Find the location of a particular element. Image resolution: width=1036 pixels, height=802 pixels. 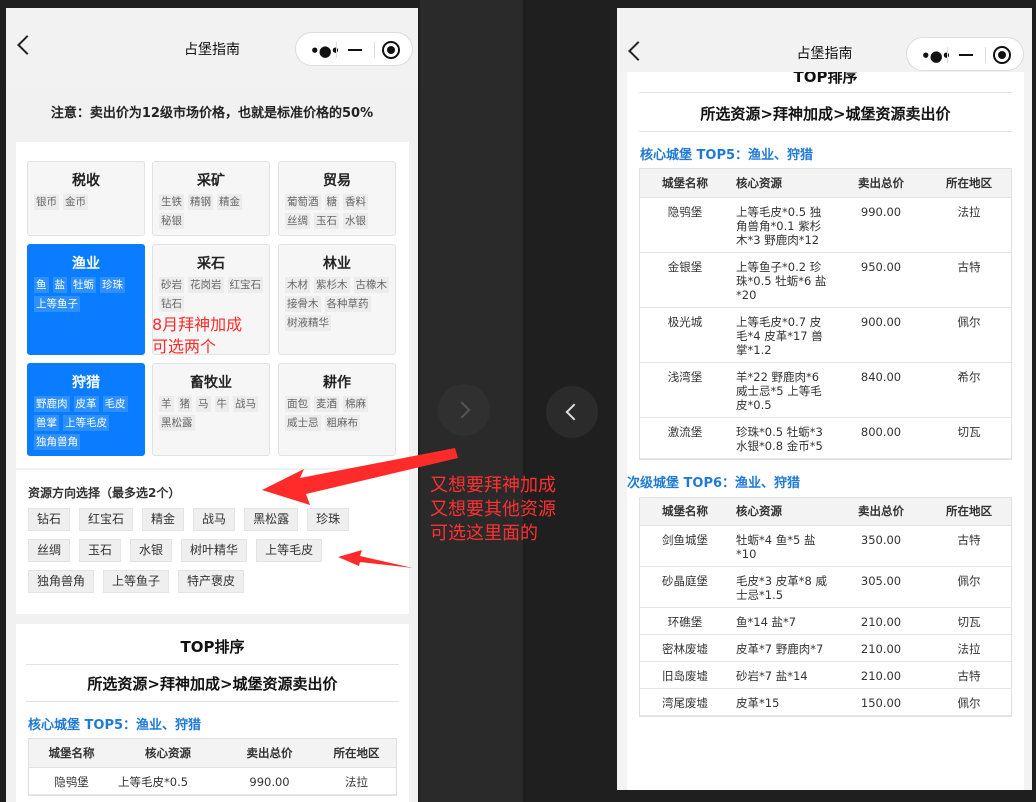

ranking-top-title: TOP排序 is located at coordinates (825, 79).